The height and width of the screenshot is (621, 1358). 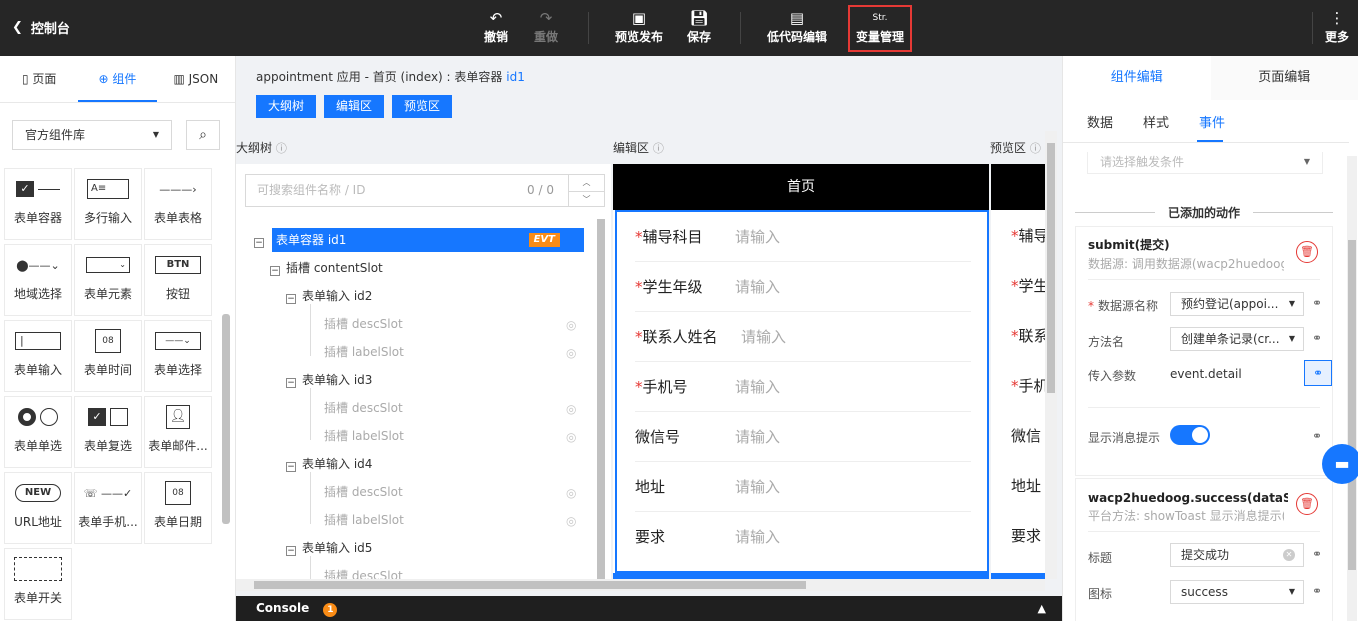 What do you see at coordinates (1212, 121) in the screenshot?
I see `subtab-events: 事件` at bounding box center [1212, 121].